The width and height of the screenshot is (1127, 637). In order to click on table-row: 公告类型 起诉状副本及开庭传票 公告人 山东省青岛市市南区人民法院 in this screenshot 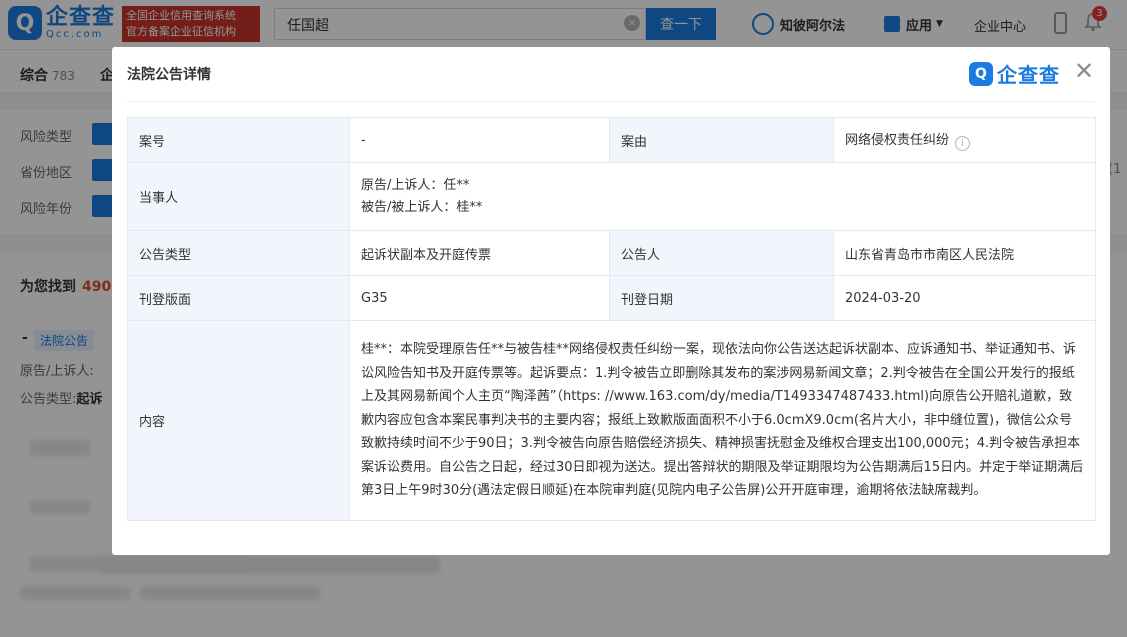, I will do `click(611, 253)`.